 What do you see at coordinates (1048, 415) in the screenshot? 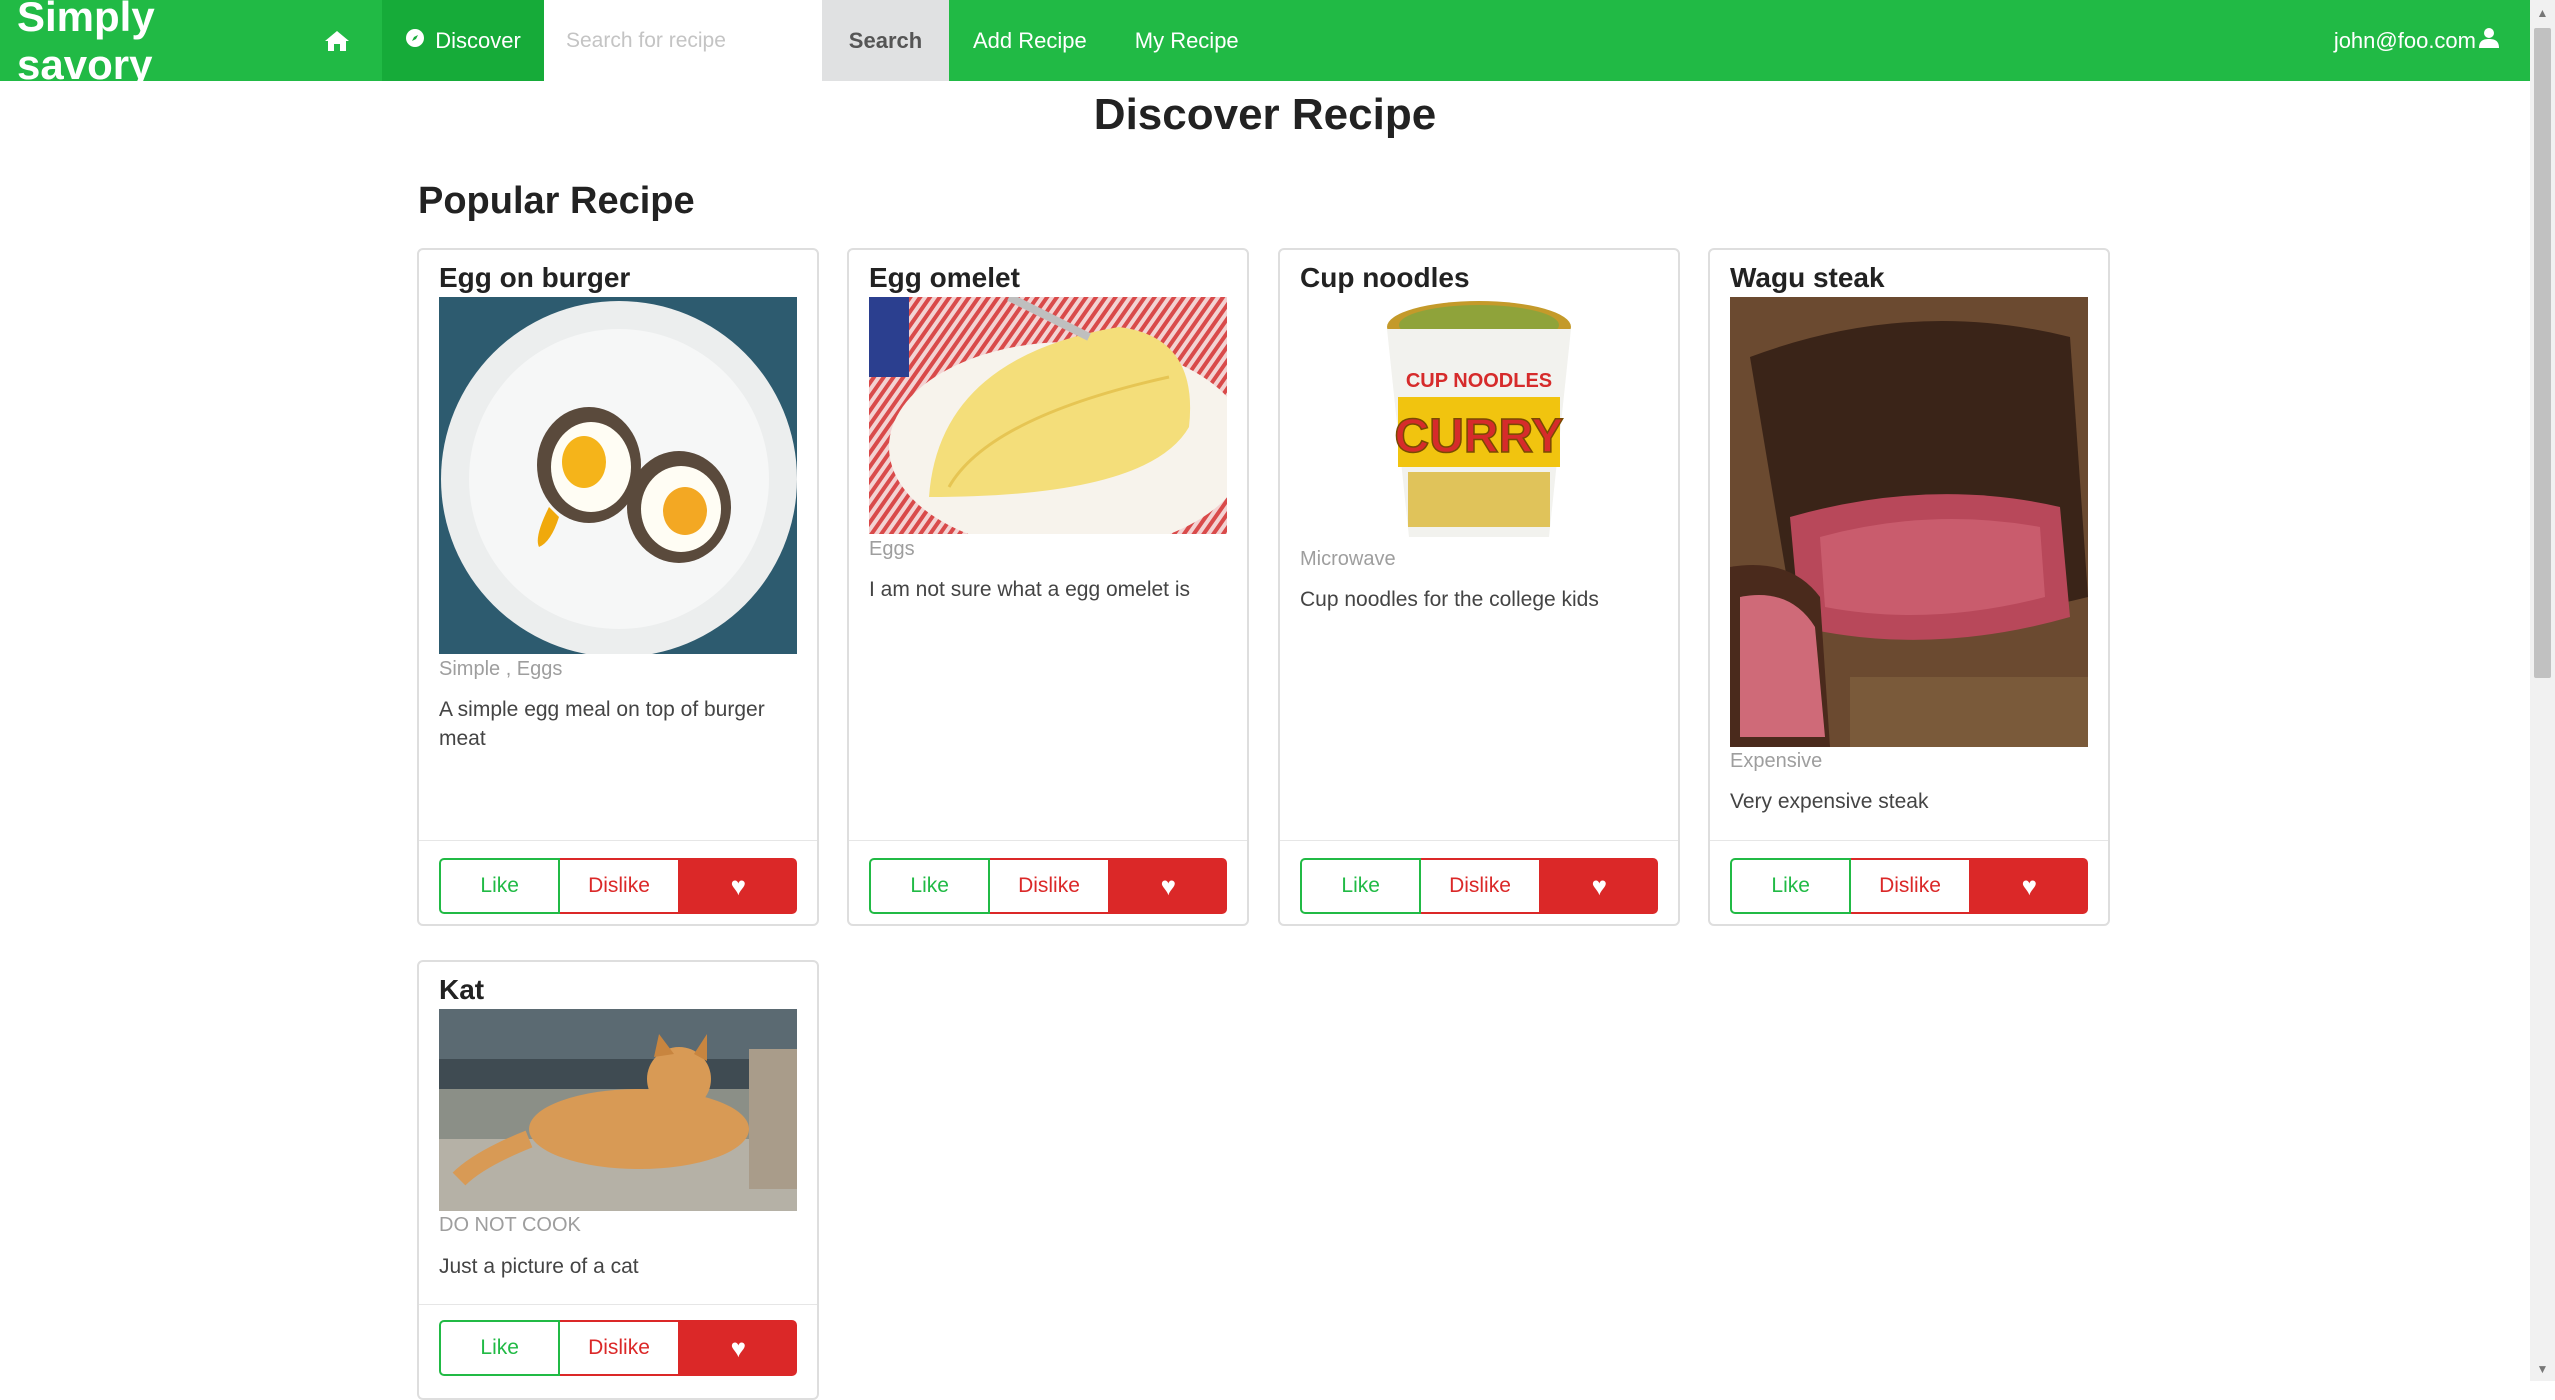
I see `omelet-image` at bounding box center [1048, 415].